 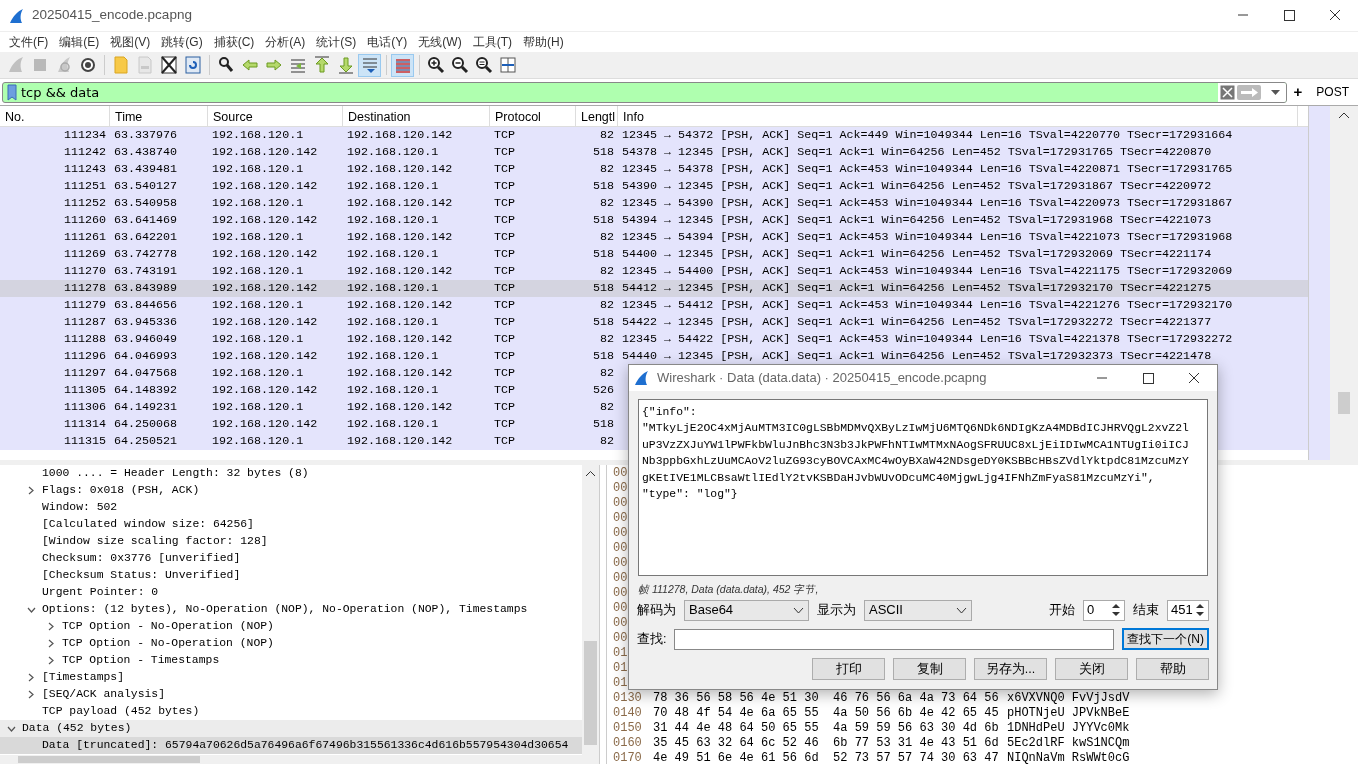 What do you see at coordinates (1068, 728) in the screenshot?
I see `ascii-text: 1DNHdPeU JYYVc0Mk` at bounding box center [1068, 728].